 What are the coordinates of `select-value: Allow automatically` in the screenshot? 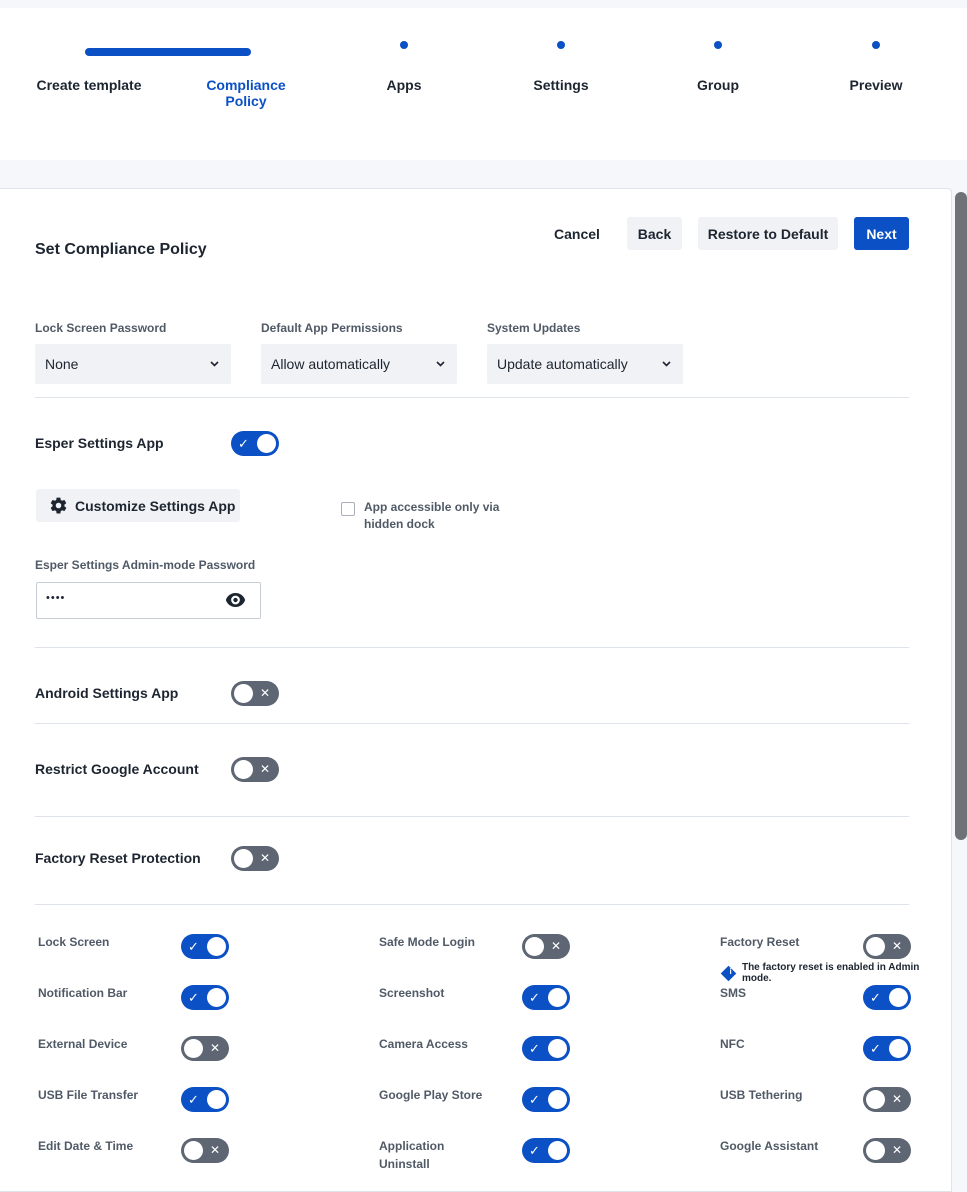 It's located at (331, 364).